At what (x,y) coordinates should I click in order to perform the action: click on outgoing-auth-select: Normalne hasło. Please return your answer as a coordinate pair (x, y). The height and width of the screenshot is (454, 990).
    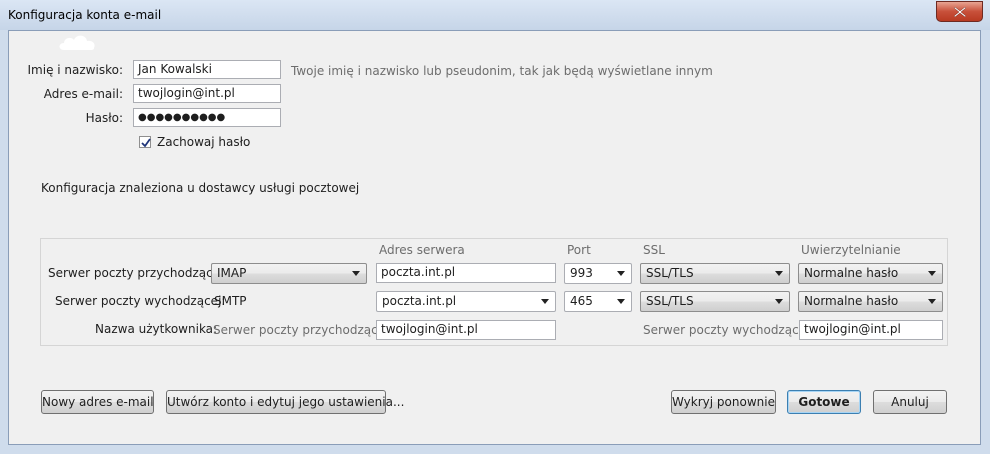
    Looking at the image, I should click on (870, 301).